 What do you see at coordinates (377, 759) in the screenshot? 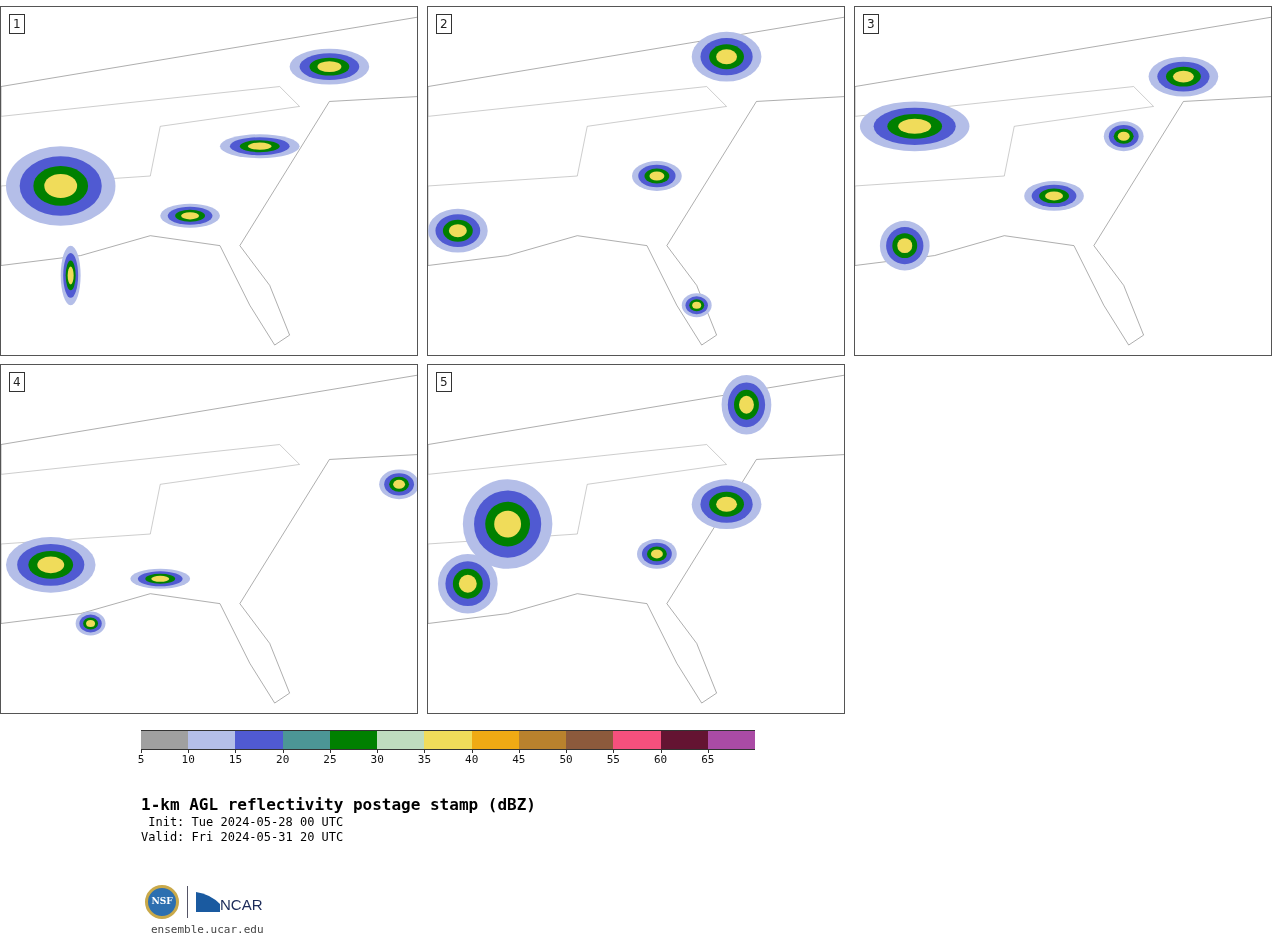
I see `tick-label: 30` at bounding box center [377, 759].